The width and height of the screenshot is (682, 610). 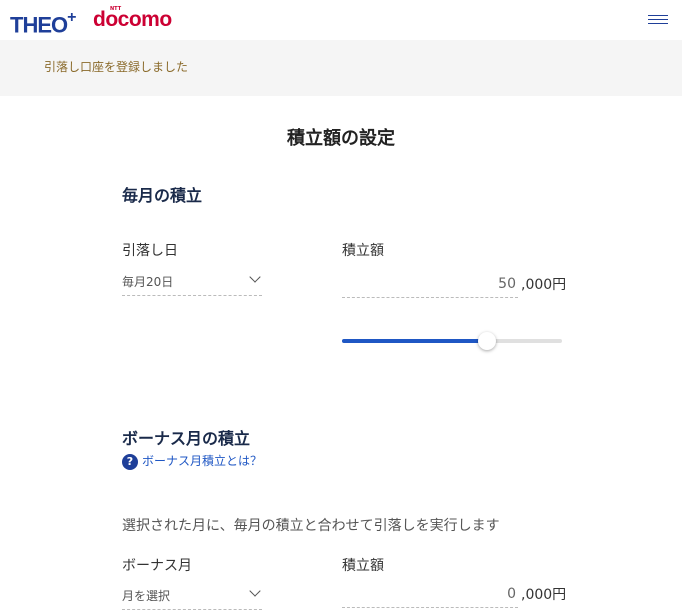 What do you see at coordinates (150, 251) in the screenshot?
I see `withdrawal-date-label: 引落し日` at bounding box center [150, 251].